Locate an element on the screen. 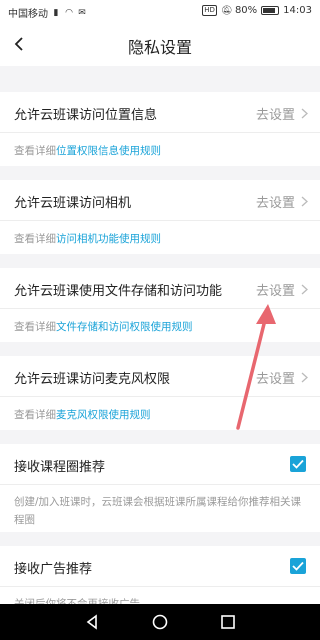  permission-rule-row: 查看详细麦克风权限使用规则 is located at coordinates (160, 413).